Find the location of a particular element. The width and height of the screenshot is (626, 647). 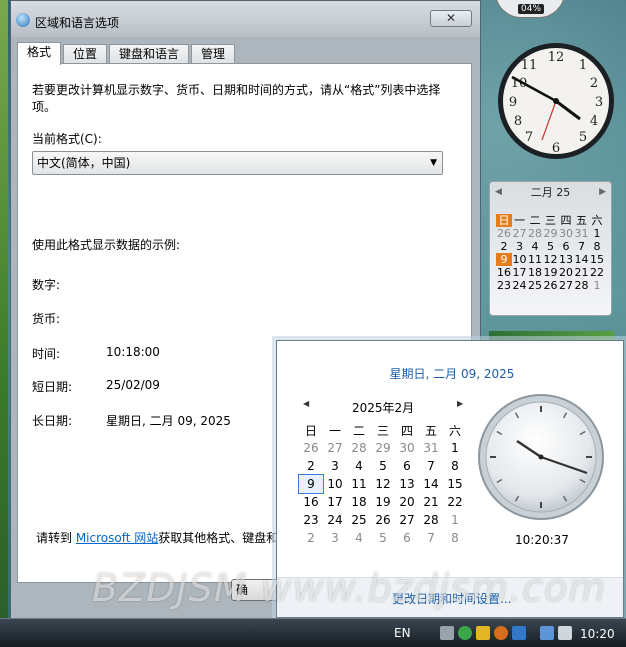

popup-day: 14 is located at coordinates (431, 484).